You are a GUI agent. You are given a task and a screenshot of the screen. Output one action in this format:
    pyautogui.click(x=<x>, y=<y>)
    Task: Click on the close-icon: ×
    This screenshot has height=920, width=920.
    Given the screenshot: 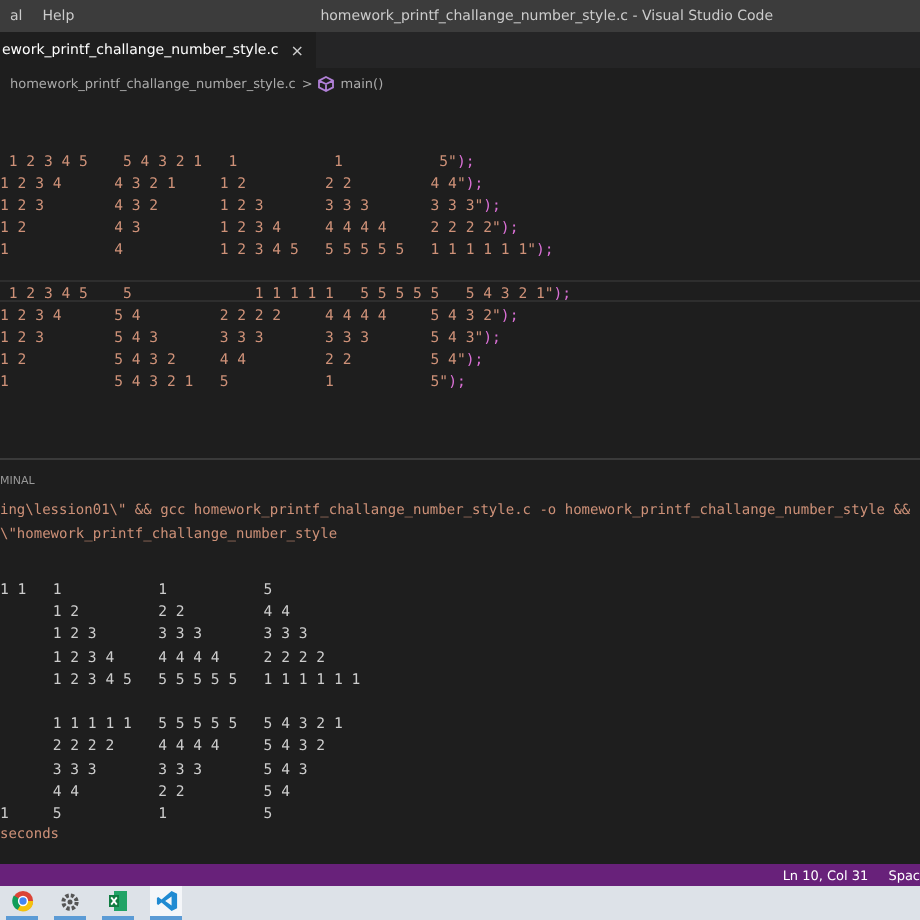 What is the action you would take?
    pyautogui.click(x=297, y=50)
    